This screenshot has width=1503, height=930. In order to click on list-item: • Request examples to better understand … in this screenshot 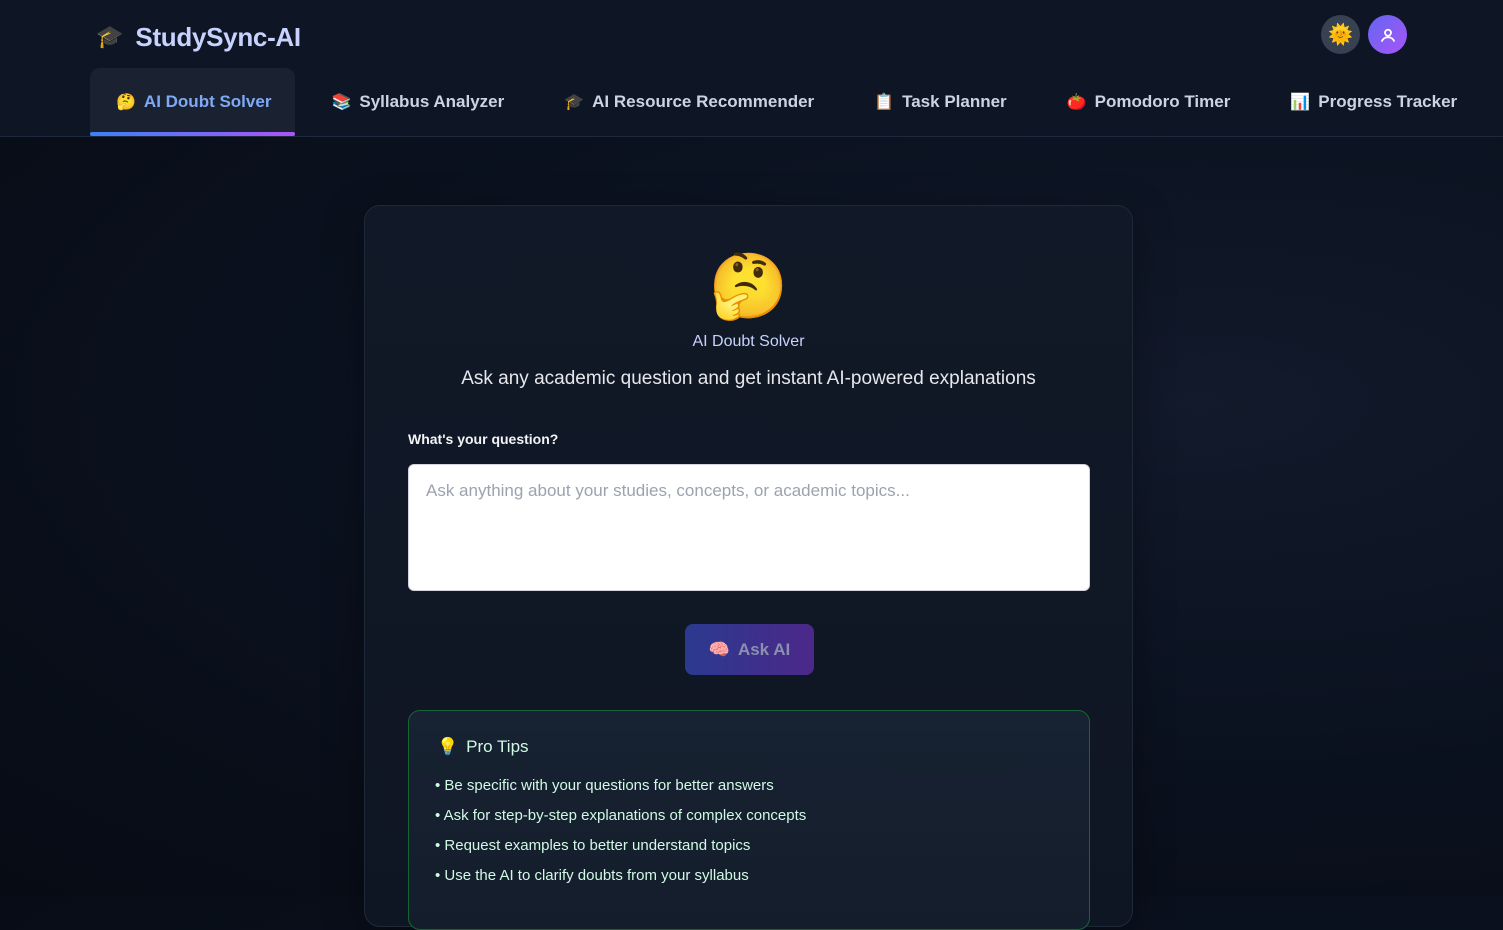, I will do `click(593, 845)`.